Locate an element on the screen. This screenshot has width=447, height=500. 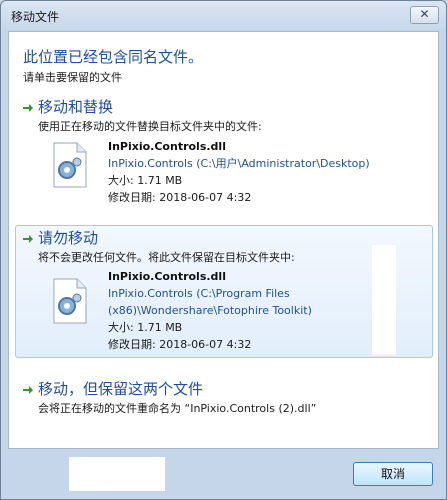
option-description: 会将正在移动的文件重命名为 “InPixio.Controls (2).dll” is located at coordinates (177, 408).